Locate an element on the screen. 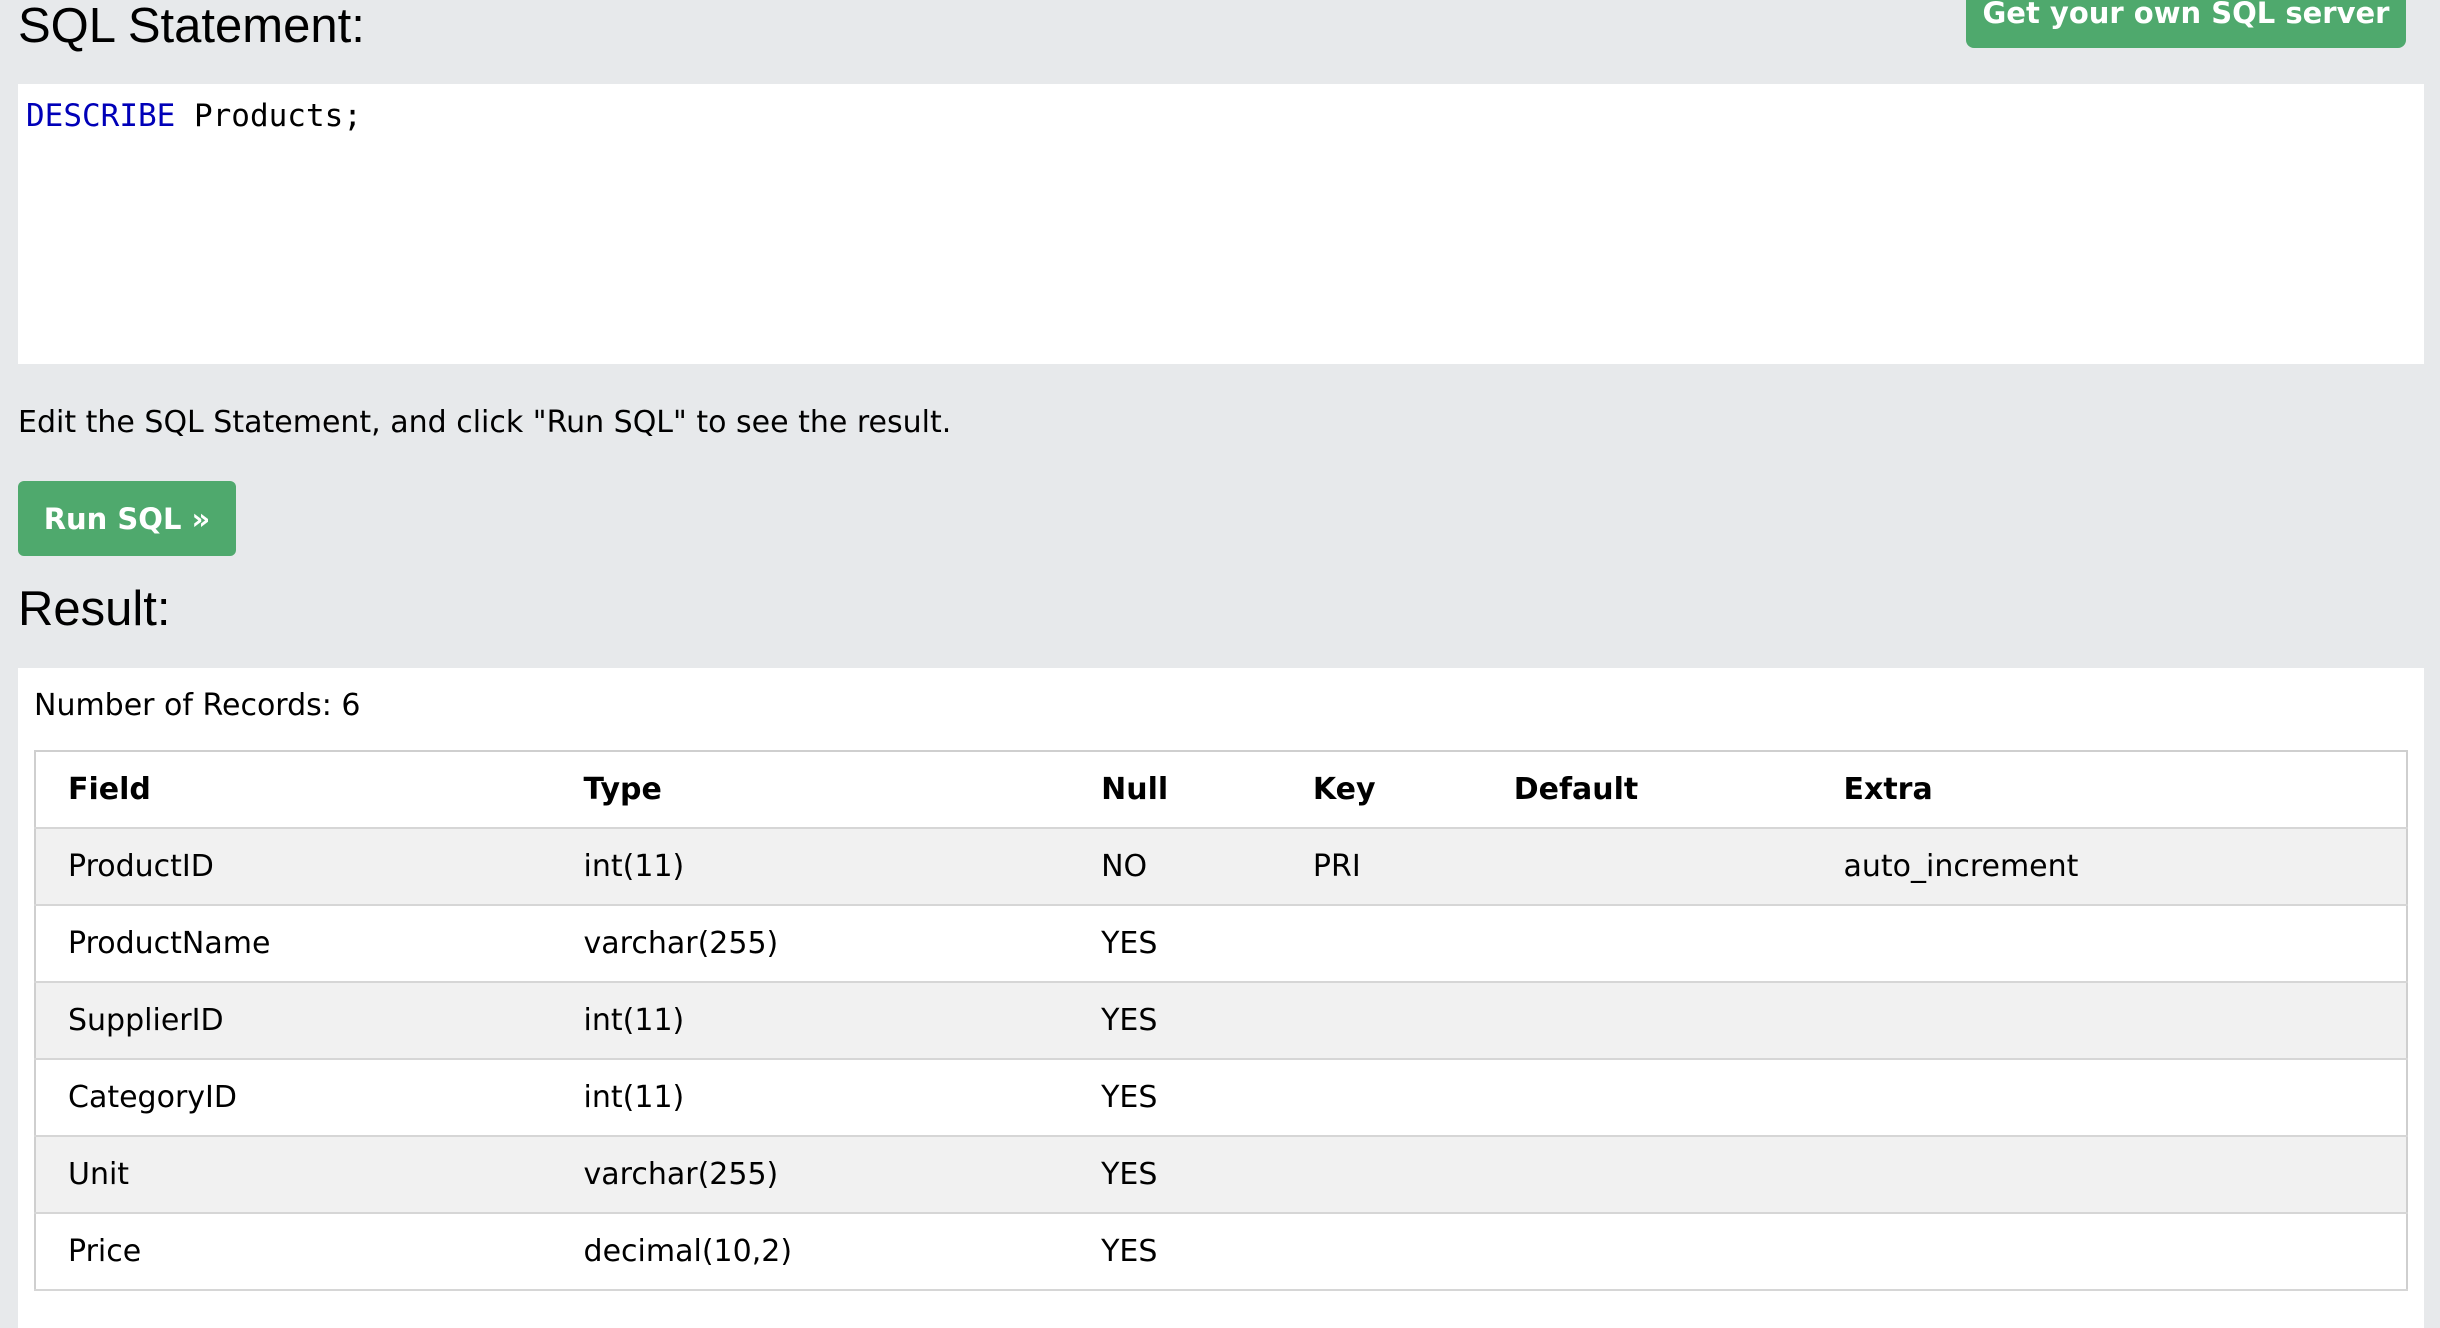 Image resolution: width=2440 pixels, height=1328 pixels. column-header-field: Field is located at coordinates (293, 790).